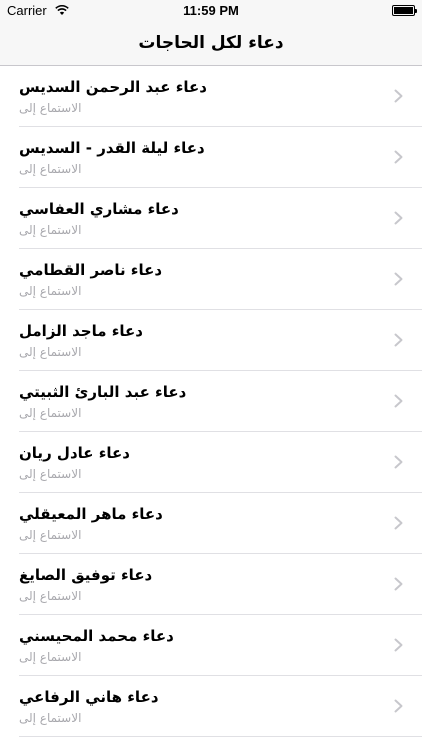 The image size is (422, 750). I want to click on list-item: دعاء عبد الرحمن السديس الاستماع إلى, so click(211, 96).